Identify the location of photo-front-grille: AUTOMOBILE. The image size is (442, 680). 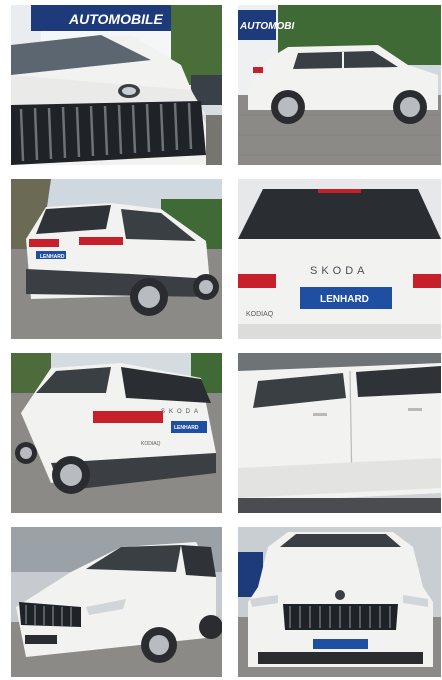
(116, 85).